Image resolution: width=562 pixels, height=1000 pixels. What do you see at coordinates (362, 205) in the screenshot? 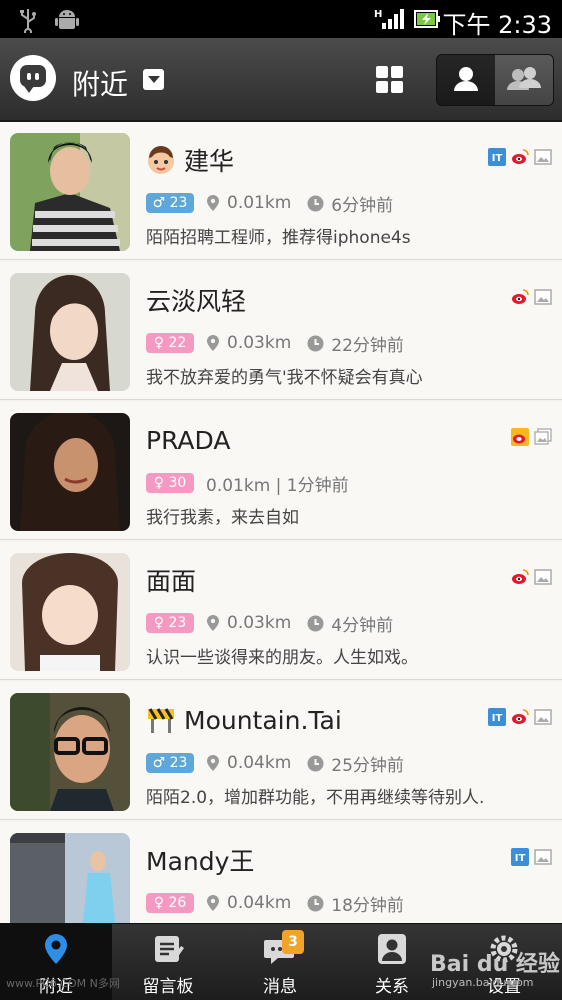
I see `last-active-time: 6分钟前` at bounding box center [362, 205].